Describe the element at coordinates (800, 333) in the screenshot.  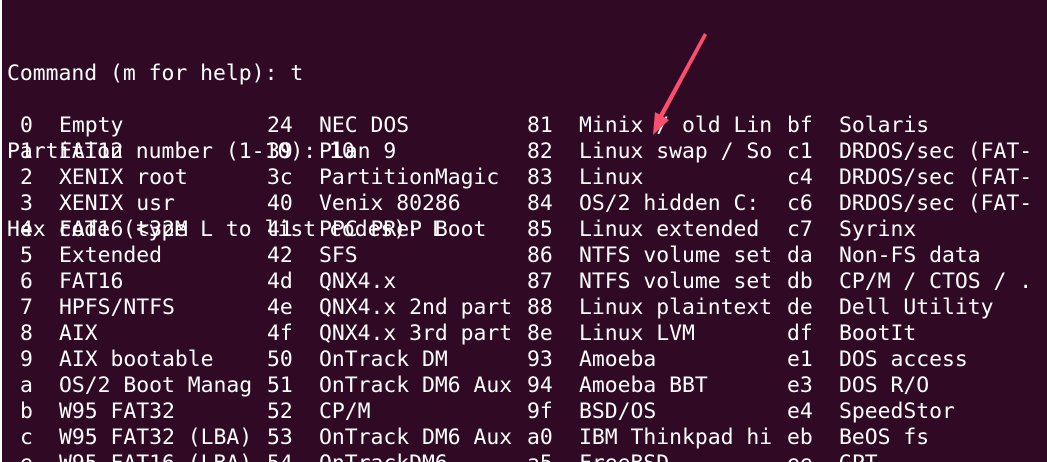
I see `partition-code-hex: df` at that location.